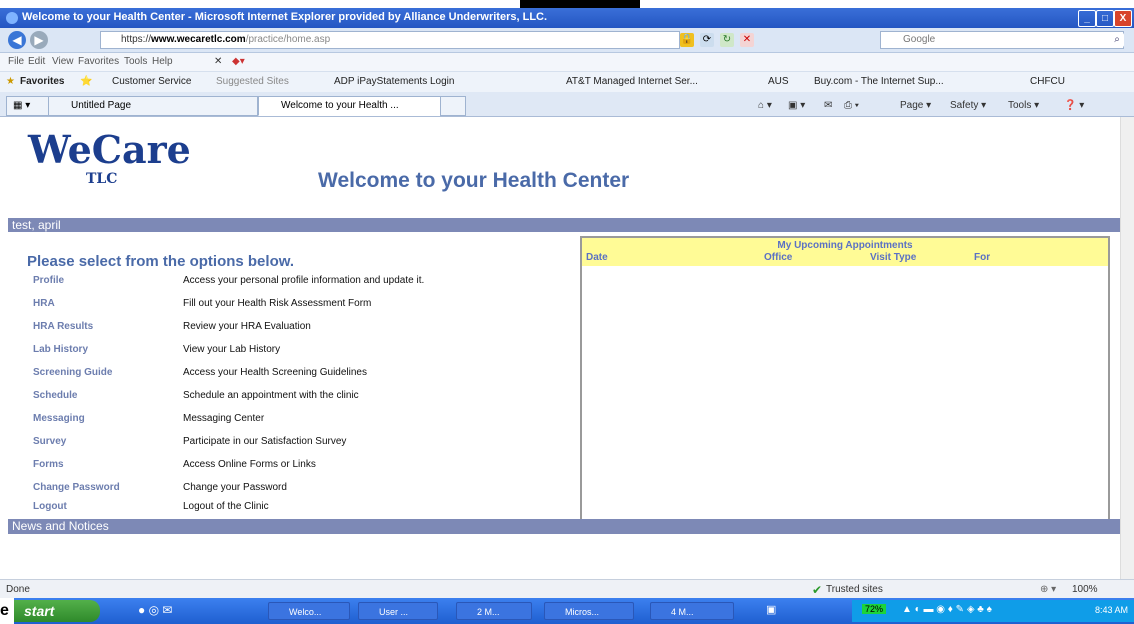  What do you see at coordinates (771, 609) in the screenshot?
I see `desktop-icon: ▣` at bounding box center [771, 609].